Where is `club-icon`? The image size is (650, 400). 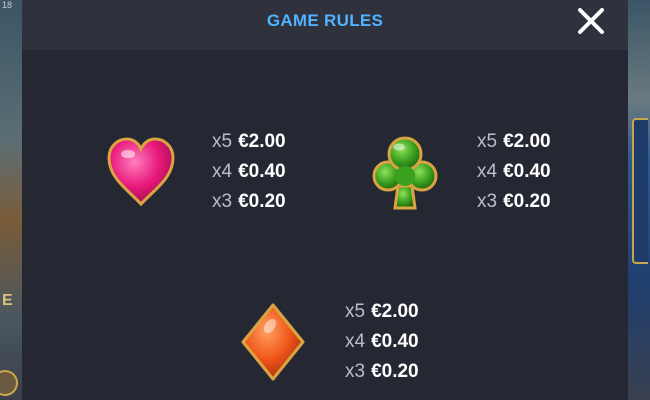
club-icon is located at coordinates (405, 173).